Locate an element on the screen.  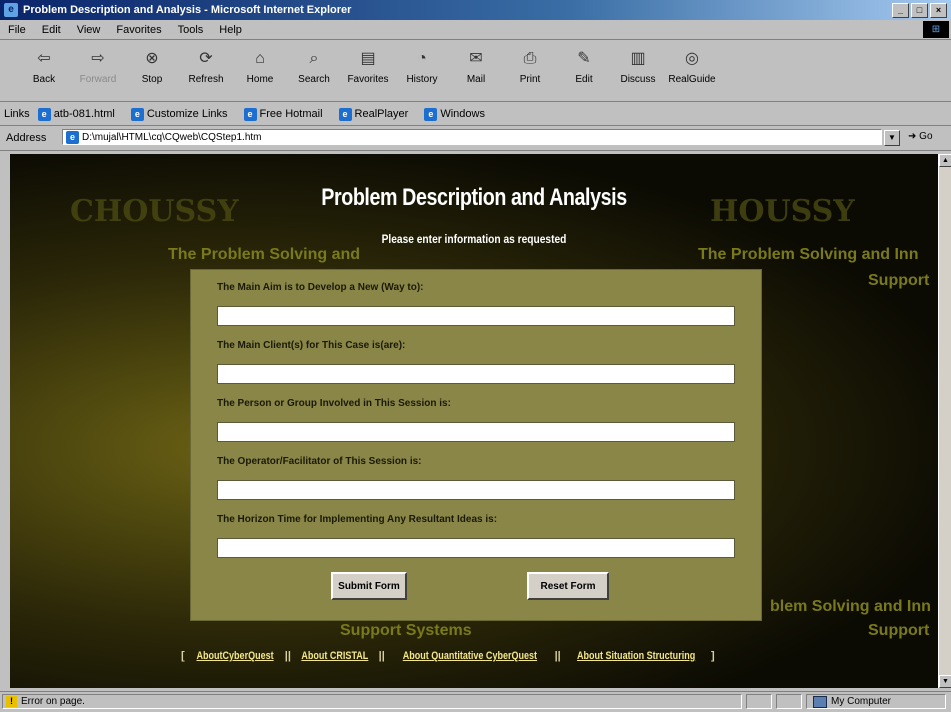
link-item: e RealPlayer is located at coordinates (374, 114).